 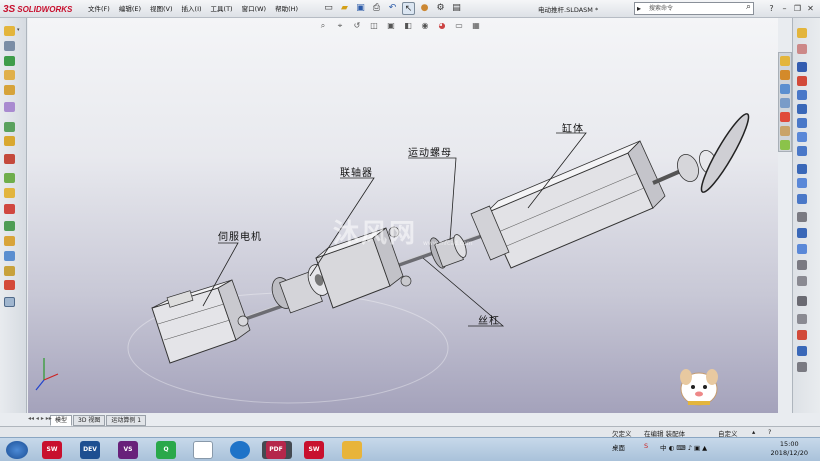 What do you see at coordinates (802, 199) in the screenshot?
I see `polygon-icon` at bounding box center [802, 199].